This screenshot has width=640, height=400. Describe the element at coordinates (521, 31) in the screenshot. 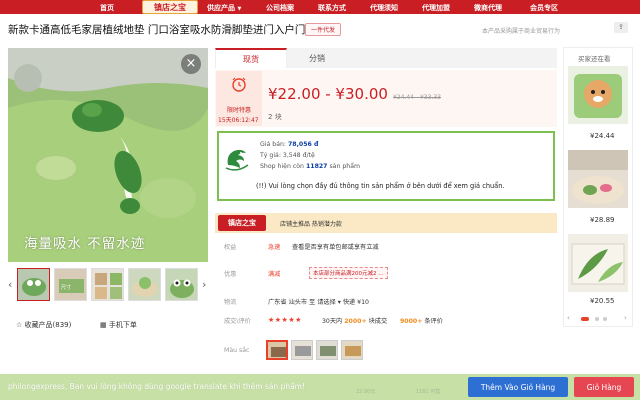

I see `trade-note: 本产品采购属于商业贸易行为` at that location.